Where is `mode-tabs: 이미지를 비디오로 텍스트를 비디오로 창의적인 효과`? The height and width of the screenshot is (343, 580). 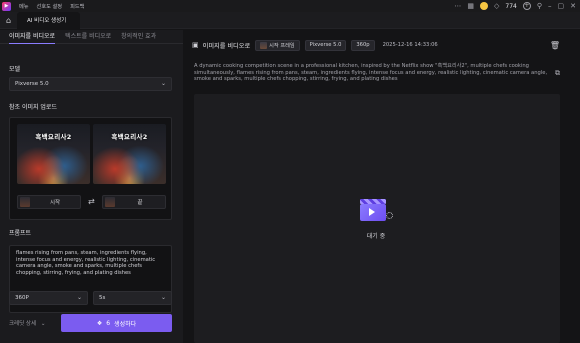
mode-tabs: 이미지를 비디오로 텍스트를 비디오로 창의적인 효과 is located at coordinates (91, 37).